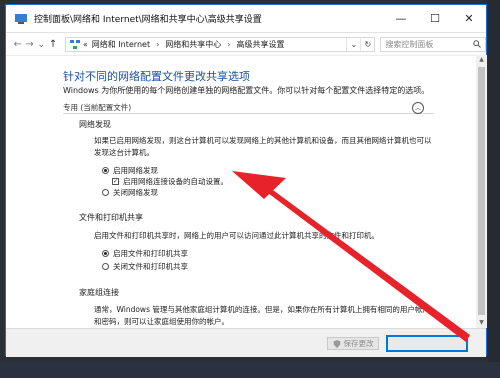 The width and height of the screenshot is (500, 378). I want to click on save-label: 保存更改, so click(358, 343).